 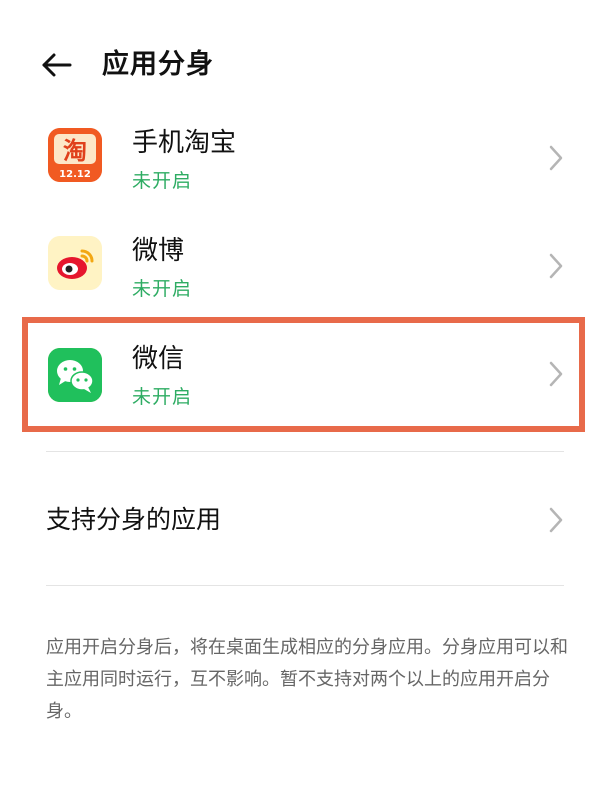 I want to click on arrow-left-icon, so click(x=57, y=65).